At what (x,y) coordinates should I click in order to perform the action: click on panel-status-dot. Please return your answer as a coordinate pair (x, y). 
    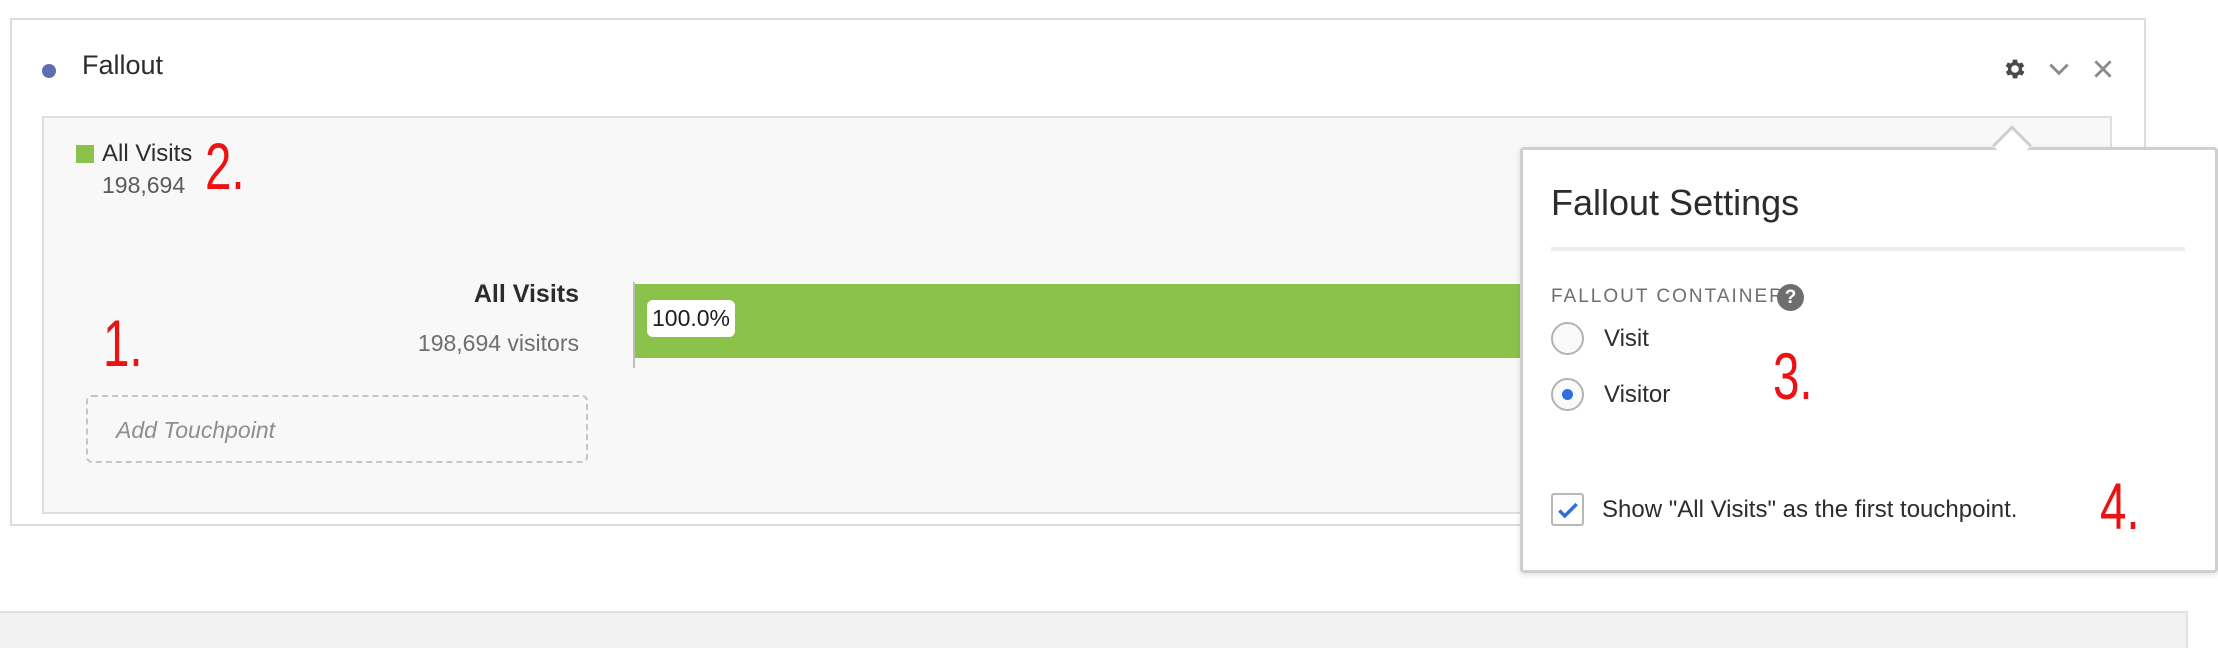
    Looking at the image, I should click on (49, 71).